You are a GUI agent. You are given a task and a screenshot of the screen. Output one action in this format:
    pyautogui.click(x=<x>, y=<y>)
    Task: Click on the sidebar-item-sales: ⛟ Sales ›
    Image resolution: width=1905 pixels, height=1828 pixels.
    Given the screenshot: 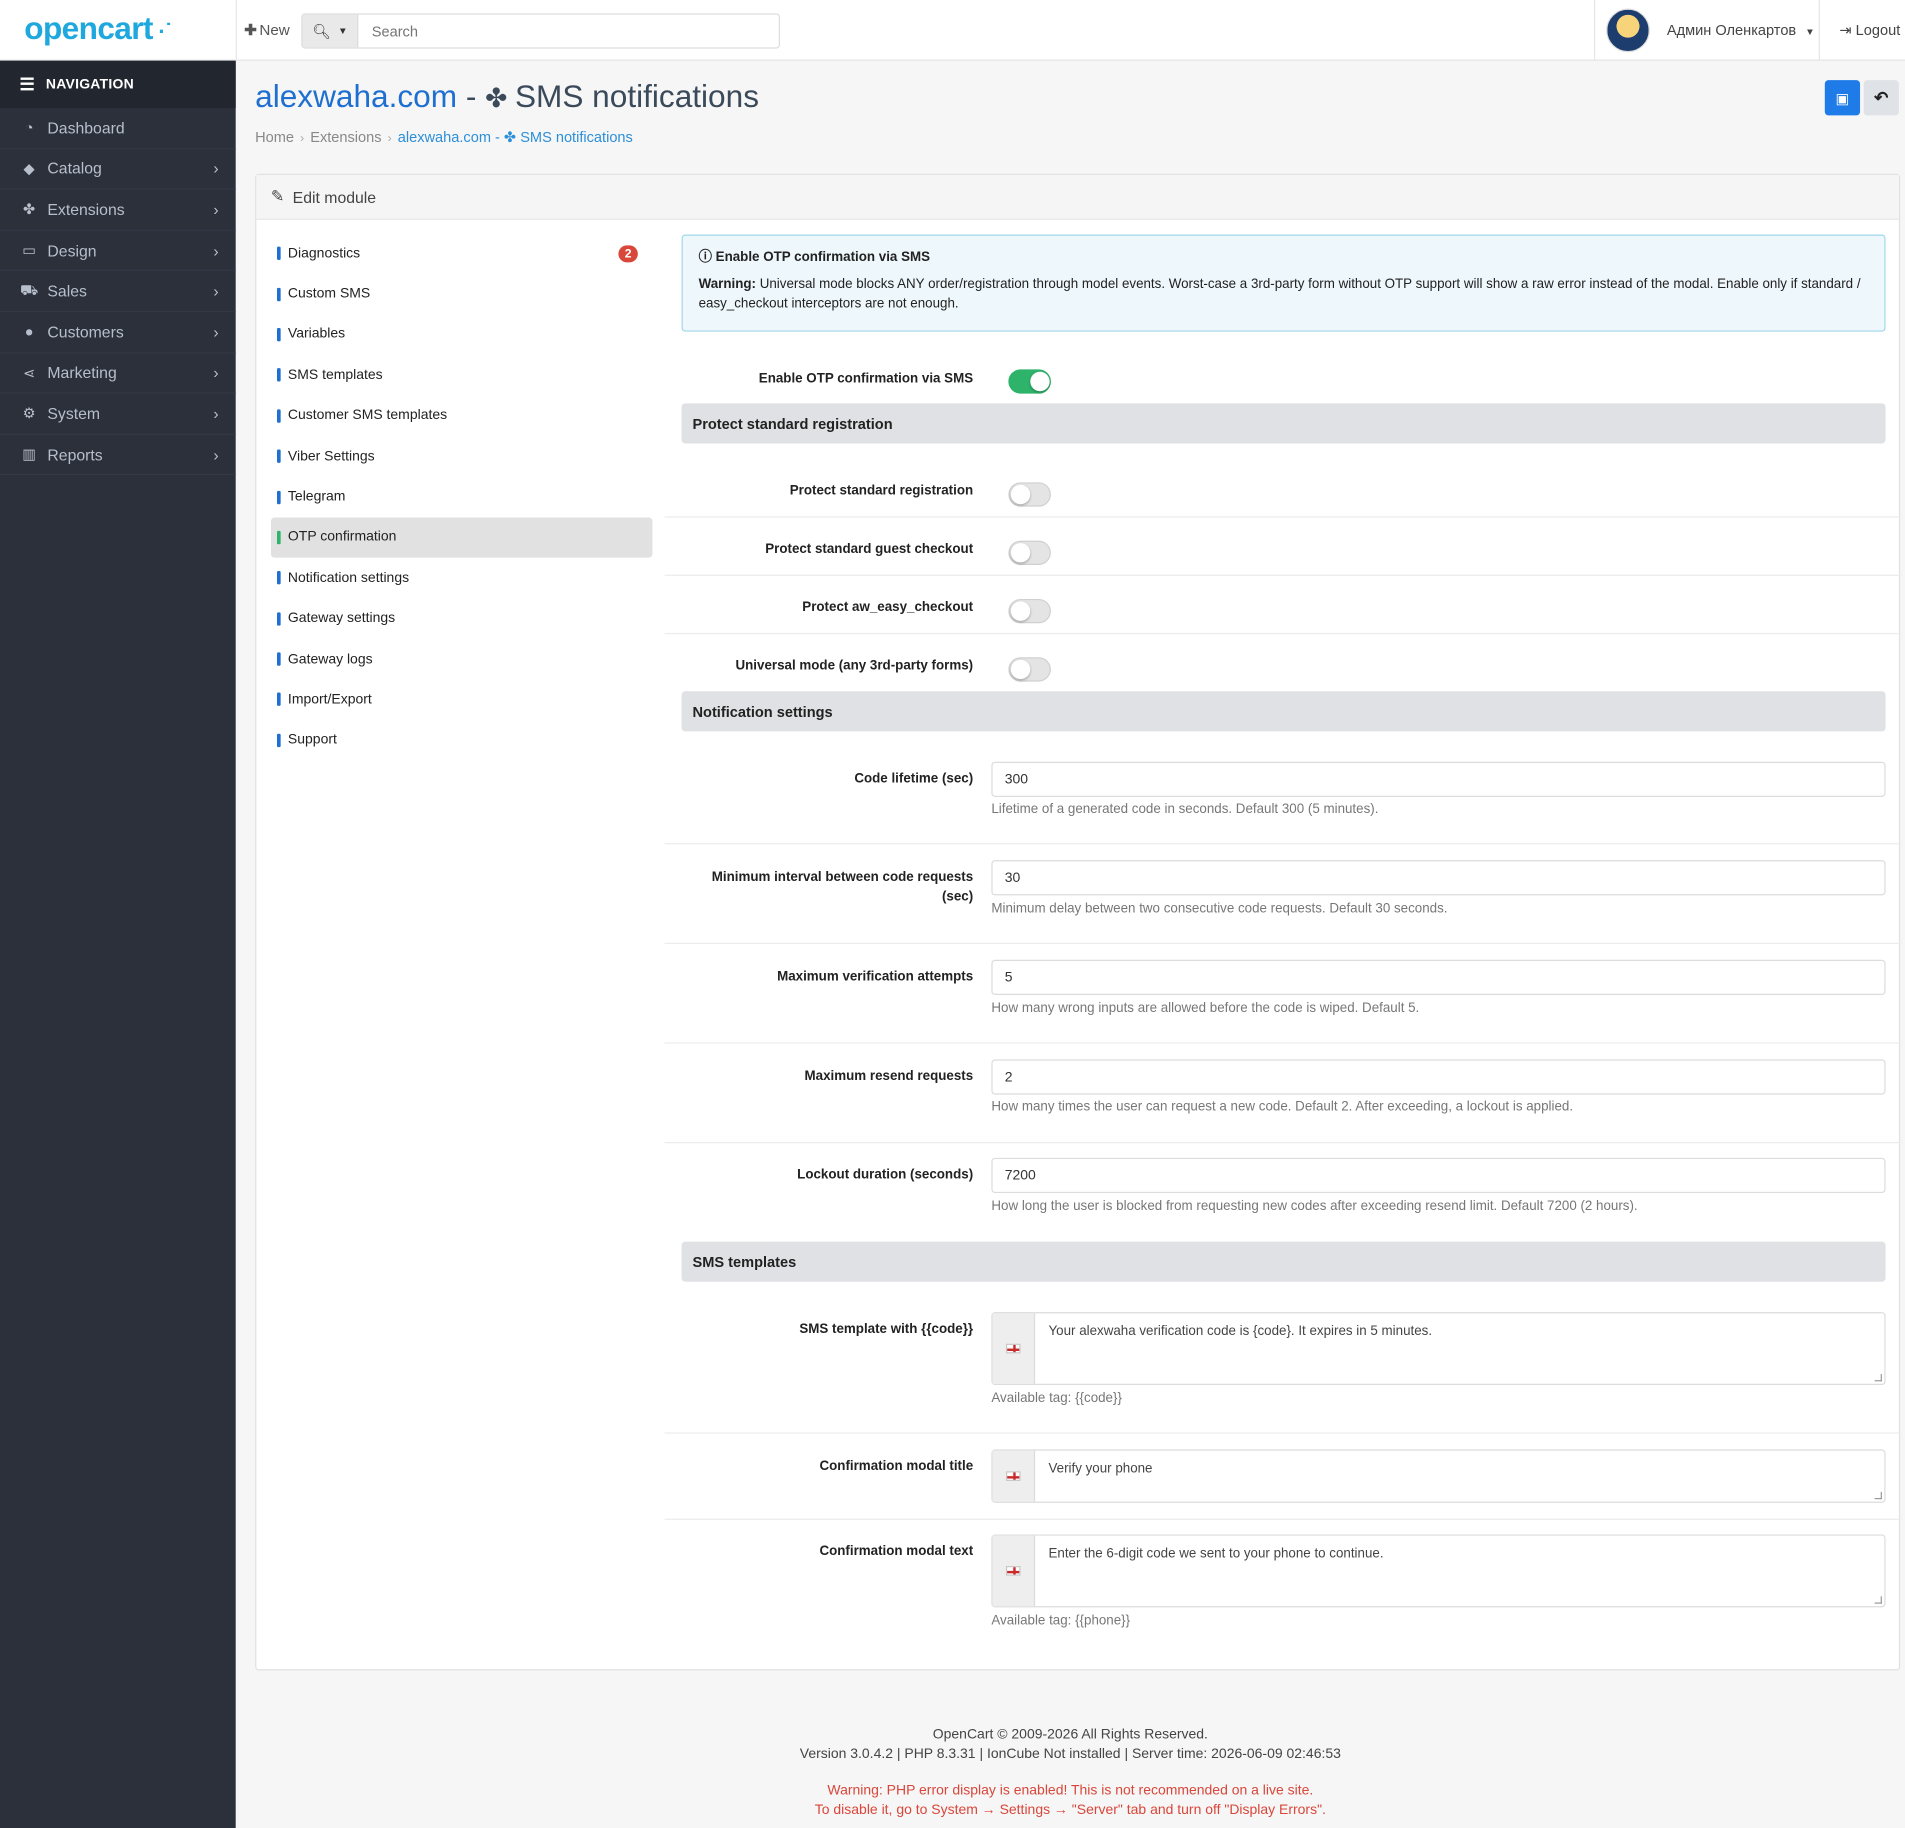 What is the action you would take?
    pyautogui.click(x=118, y=292)
    